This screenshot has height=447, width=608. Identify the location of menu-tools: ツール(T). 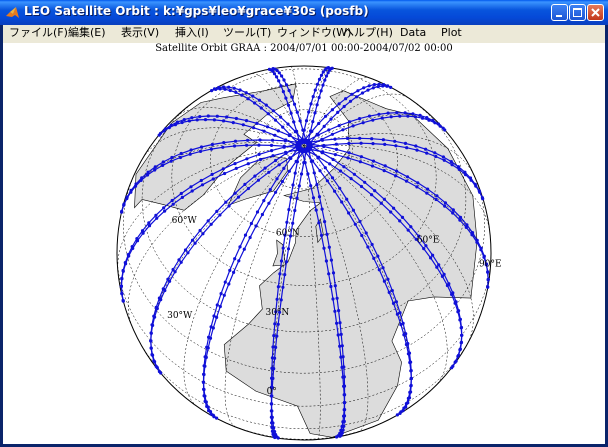
(247, 33).